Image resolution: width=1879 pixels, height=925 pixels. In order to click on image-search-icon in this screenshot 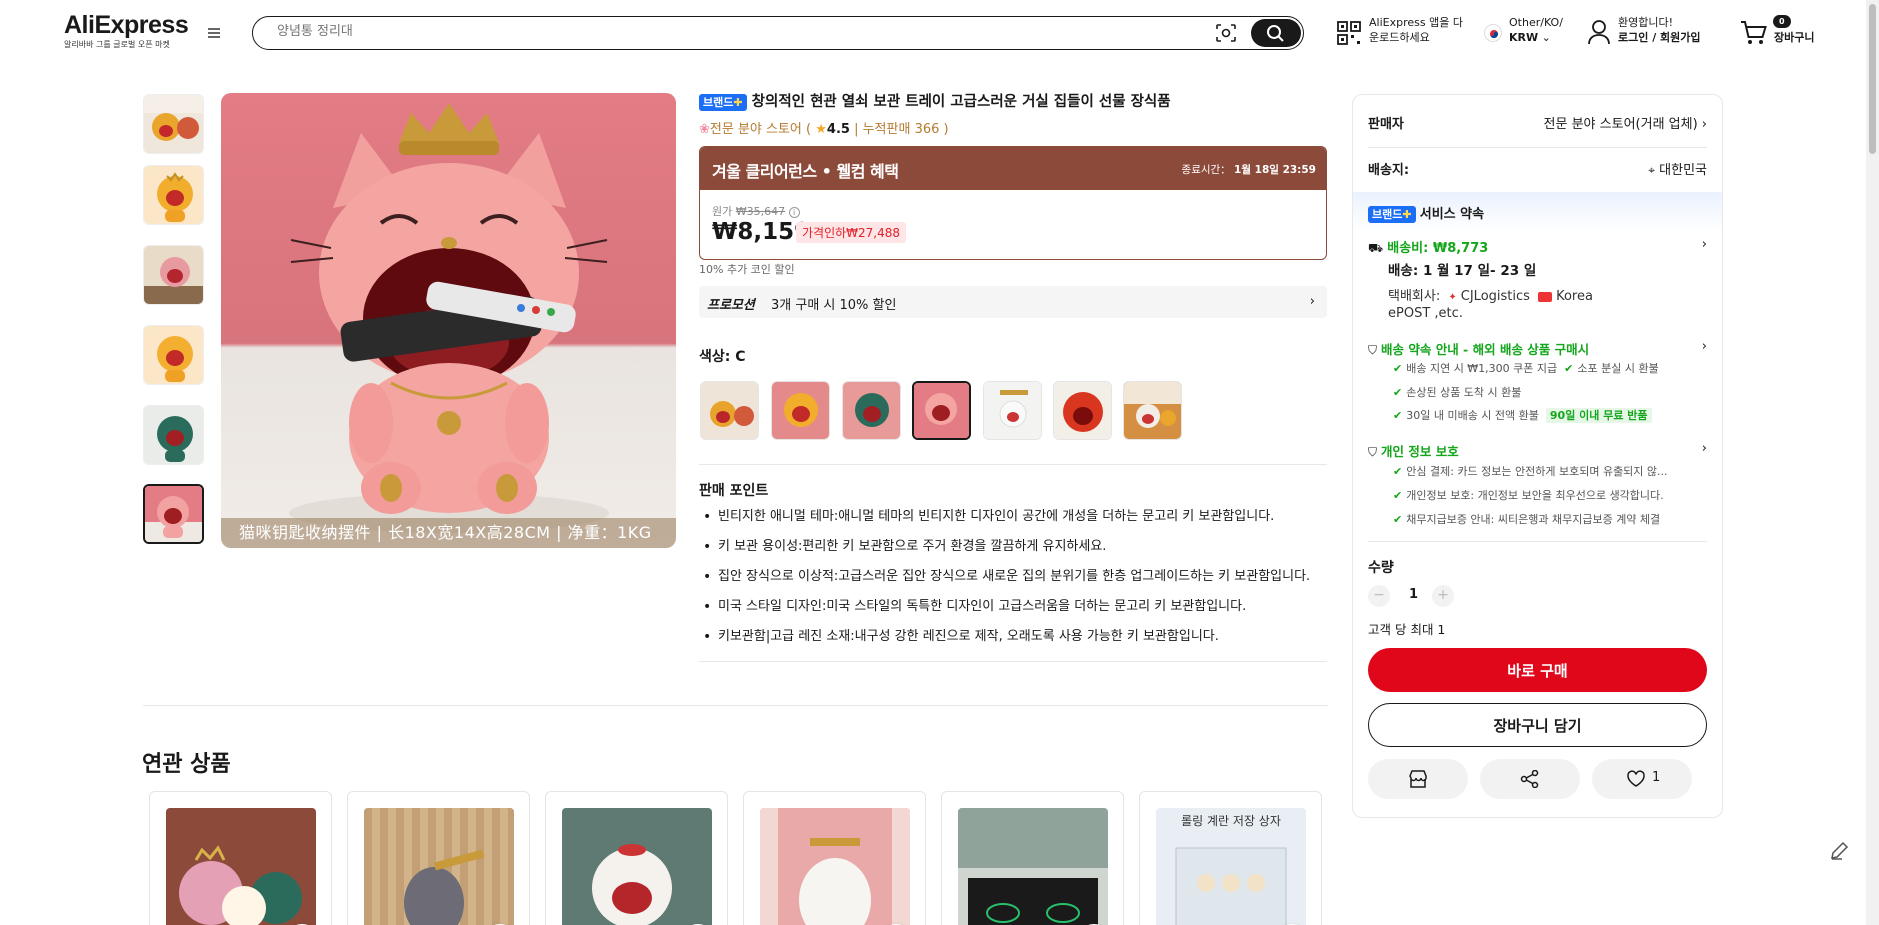, I will do `click(1226, 33)`.